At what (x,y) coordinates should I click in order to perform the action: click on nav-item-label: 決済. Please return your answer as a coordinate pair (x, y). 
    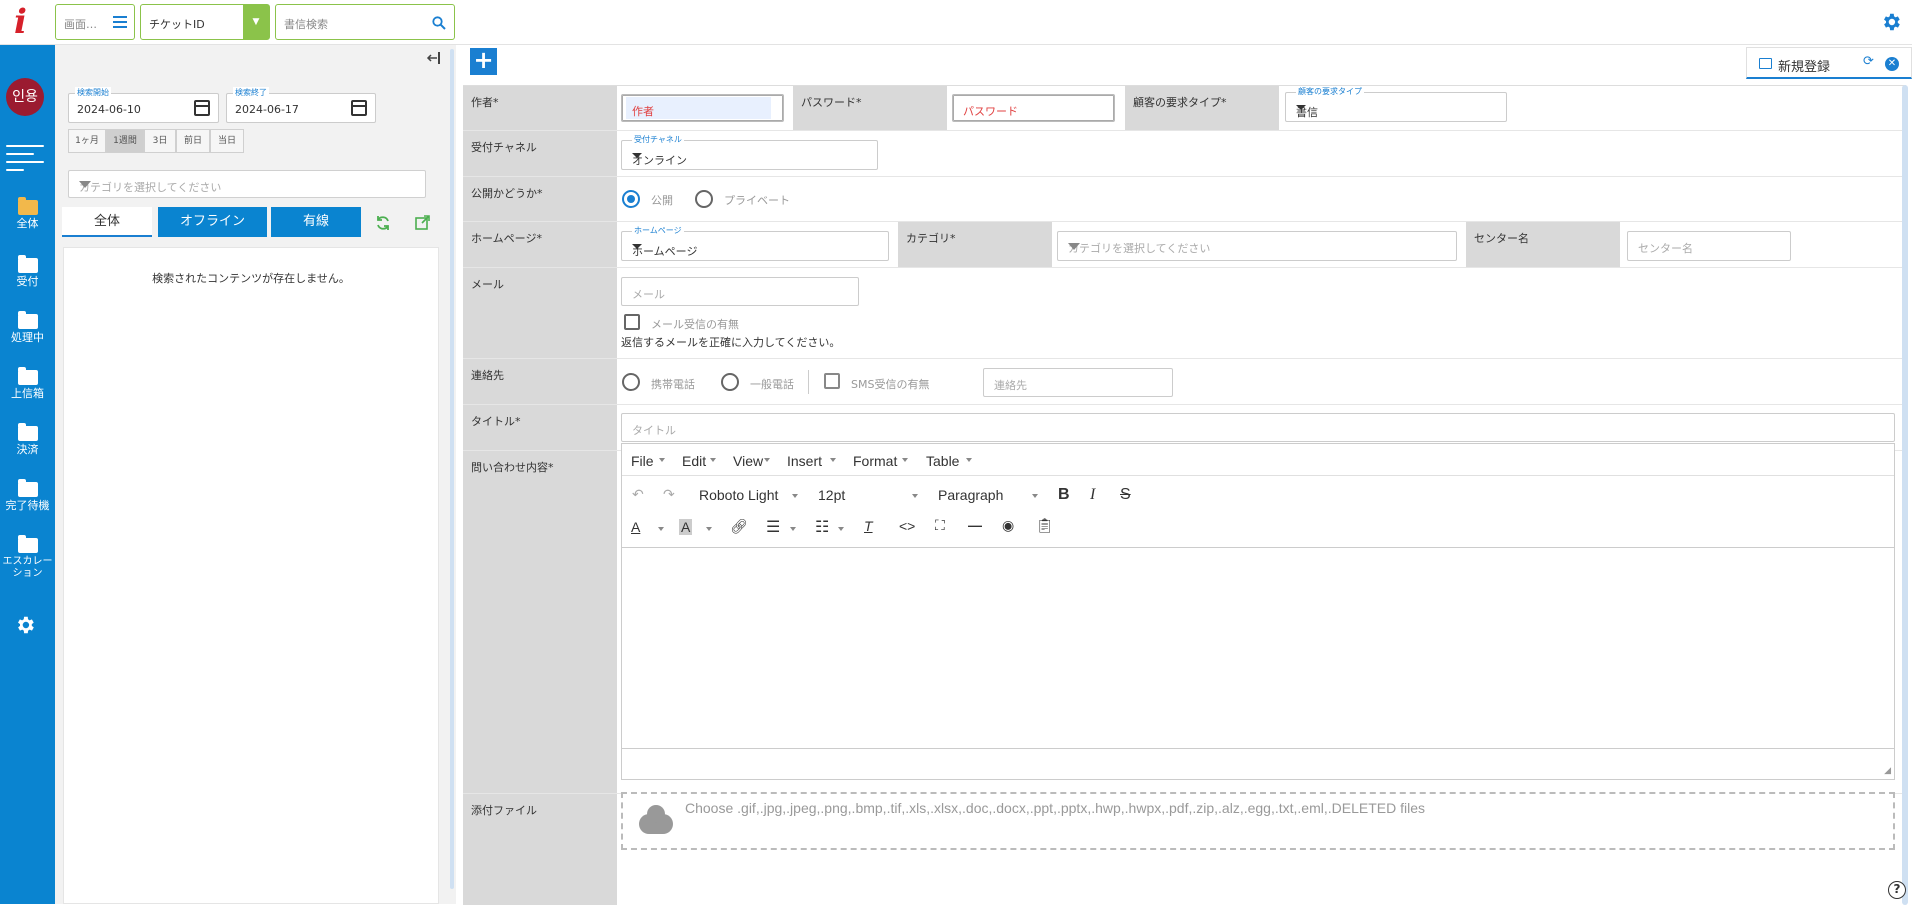
    Looking at the image, I should click on (27, 449).